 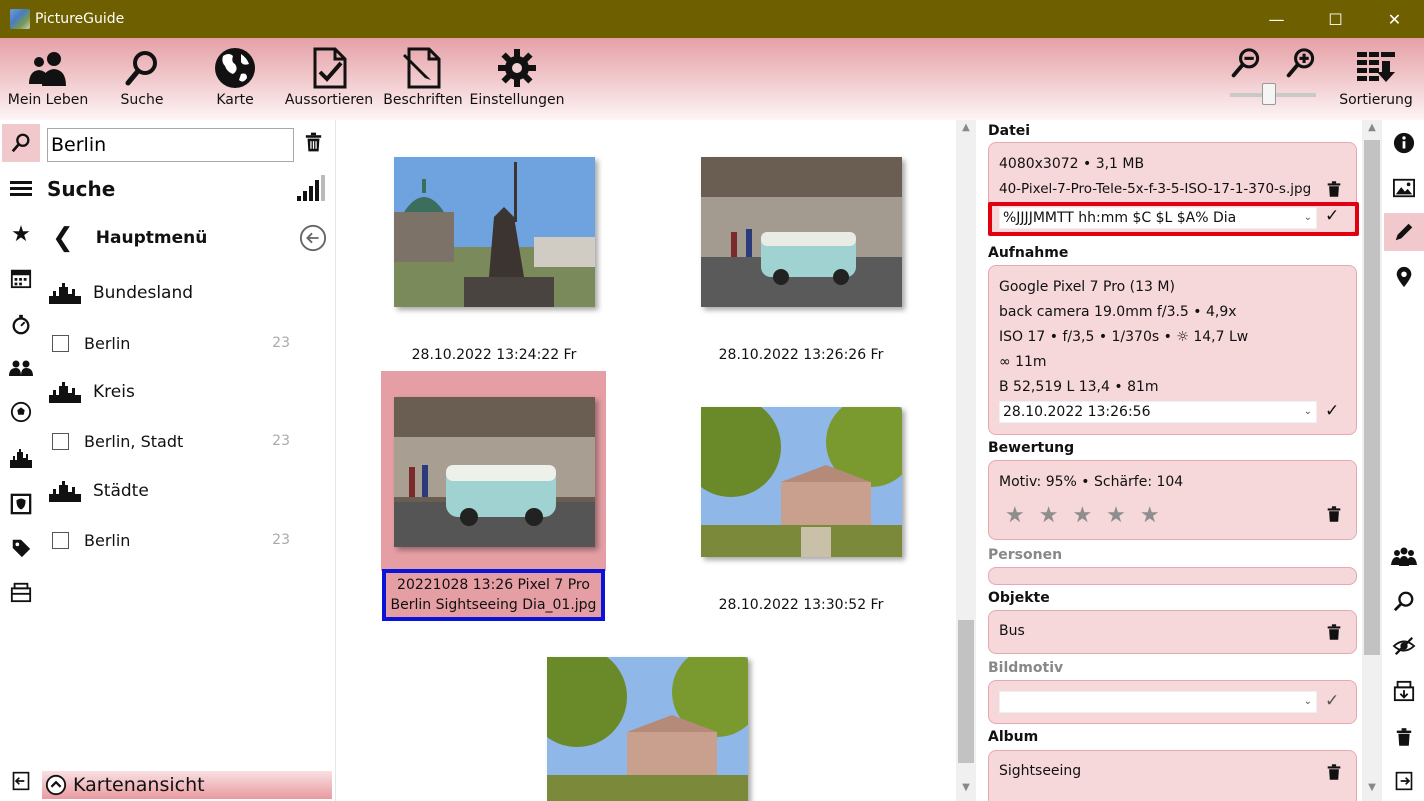 I want to click on beschriften-button: Beschriften, so click(x=423, y=79).